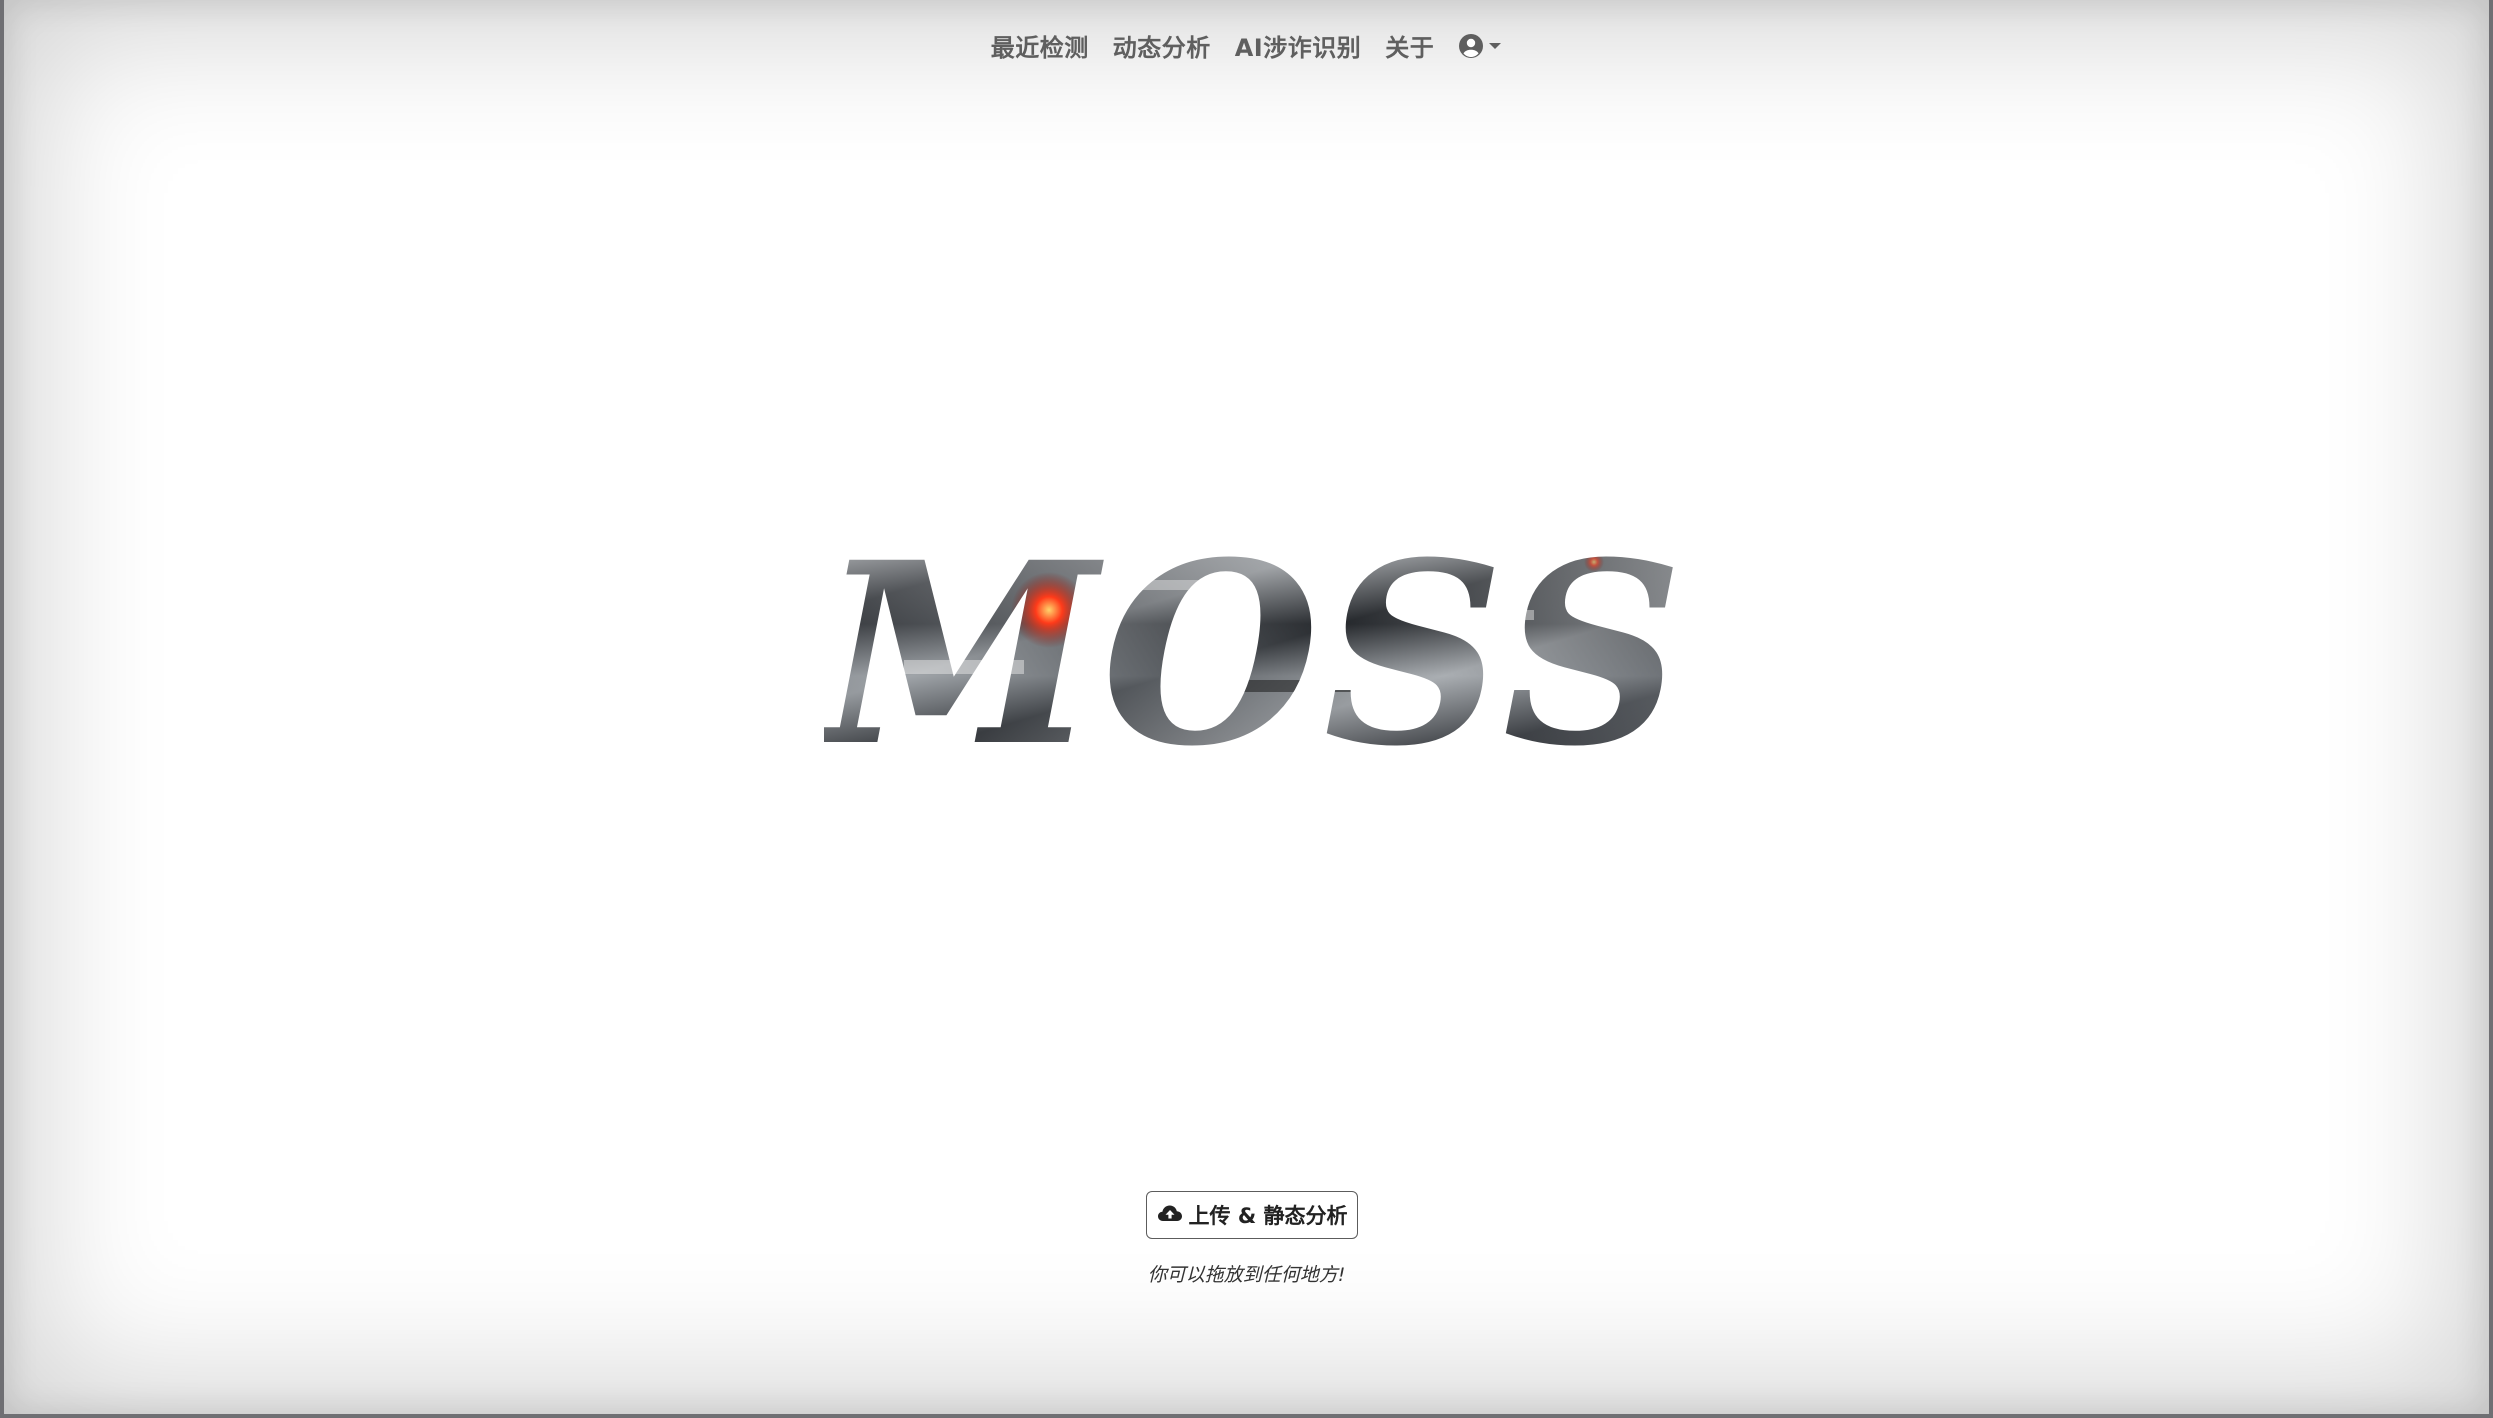  Describe the element at coordinates (1298, 45) in the screenshot. I see `nav-ai-fraud-detection: AI涉诈识别` at that location.